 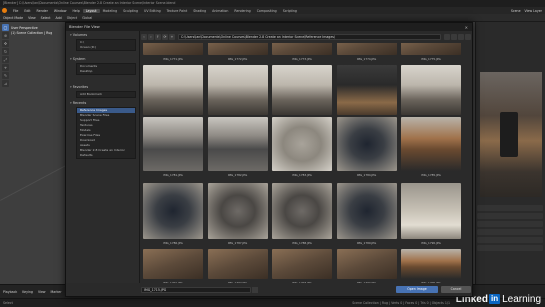 I want to click on rotate-tool-icon: ↻, so click(x=5, y=51).